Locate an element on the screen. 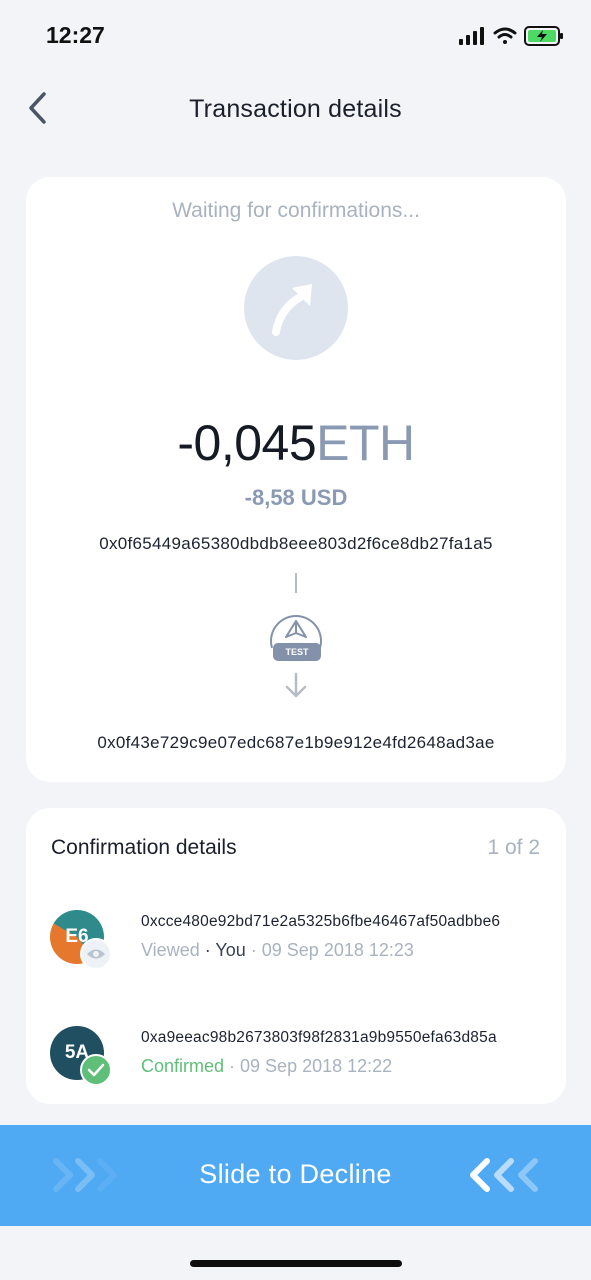  signer-status: Viewed is located at coordinates (170, 950).